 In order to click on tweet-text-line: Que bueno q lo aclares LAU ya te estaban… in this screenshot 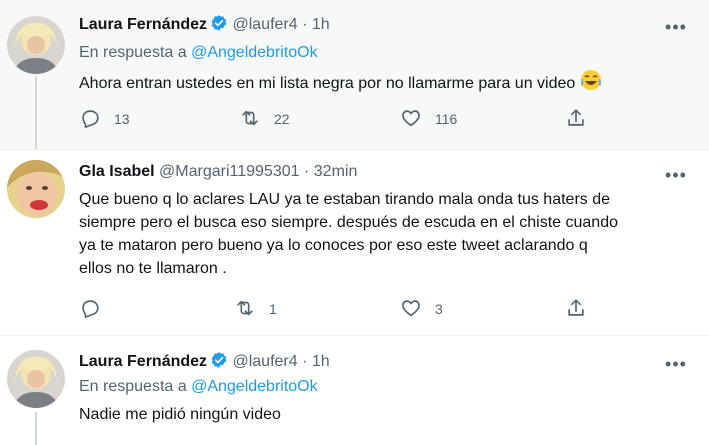, I will do `click(345, 199)`.